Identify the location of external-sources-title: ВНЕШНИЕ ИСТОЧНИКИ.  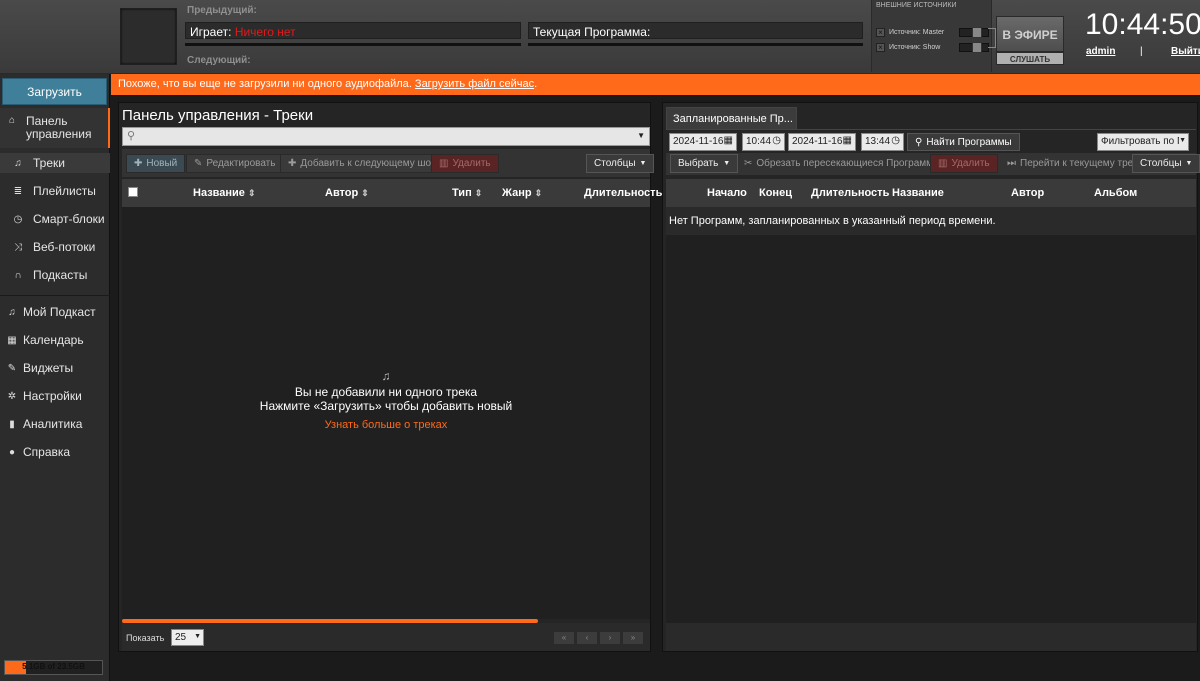
(916, 5).